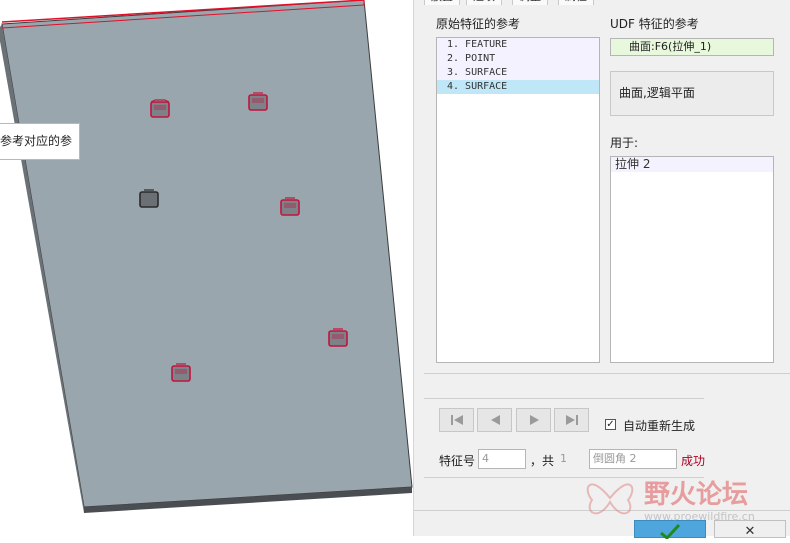 The image size is (790, 543). I want to click on original-ref-item: 1. FEATURE, so click(518, 45).